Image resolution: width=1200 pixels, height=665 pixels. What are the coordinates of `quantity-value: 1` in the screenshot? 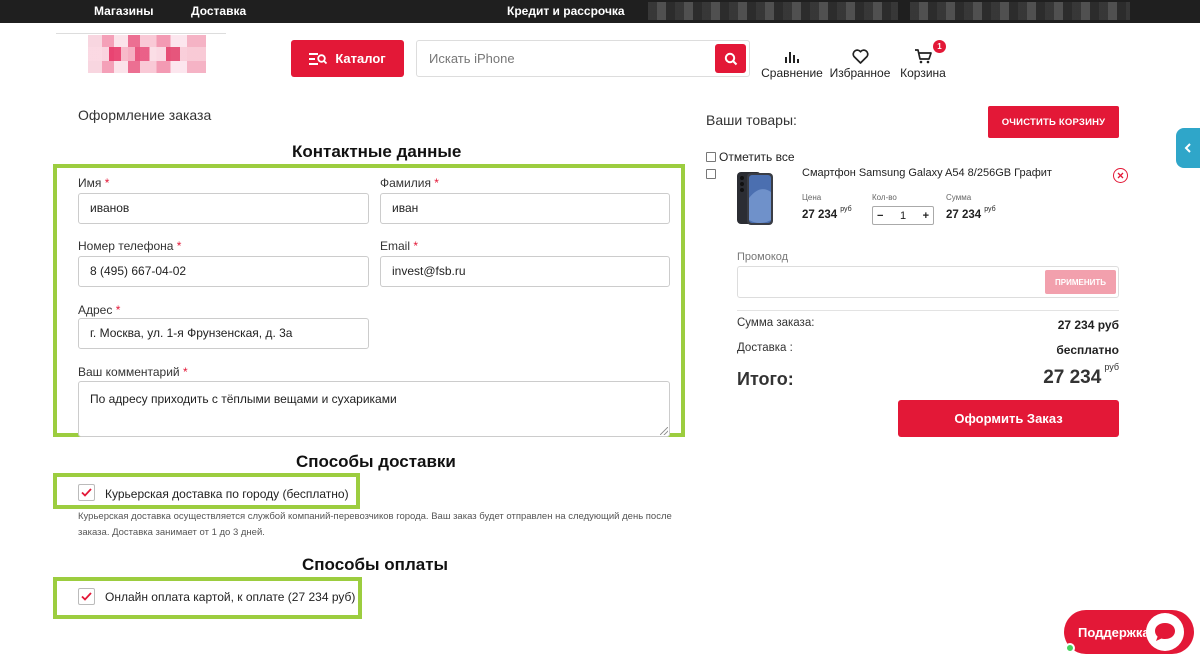 It's located at (903, 216).